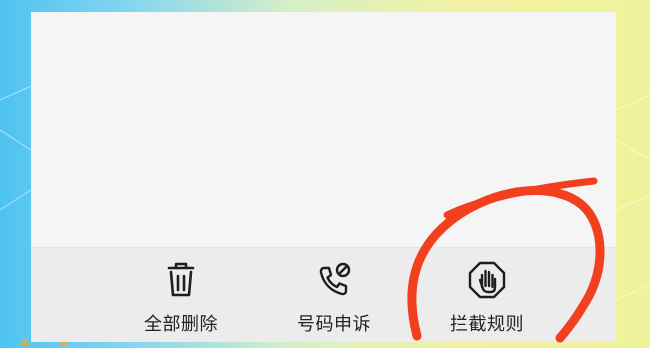 This screenshot has height=348, width=650. I want to click on delete-all-button: 全部删除, so click(181, 300).